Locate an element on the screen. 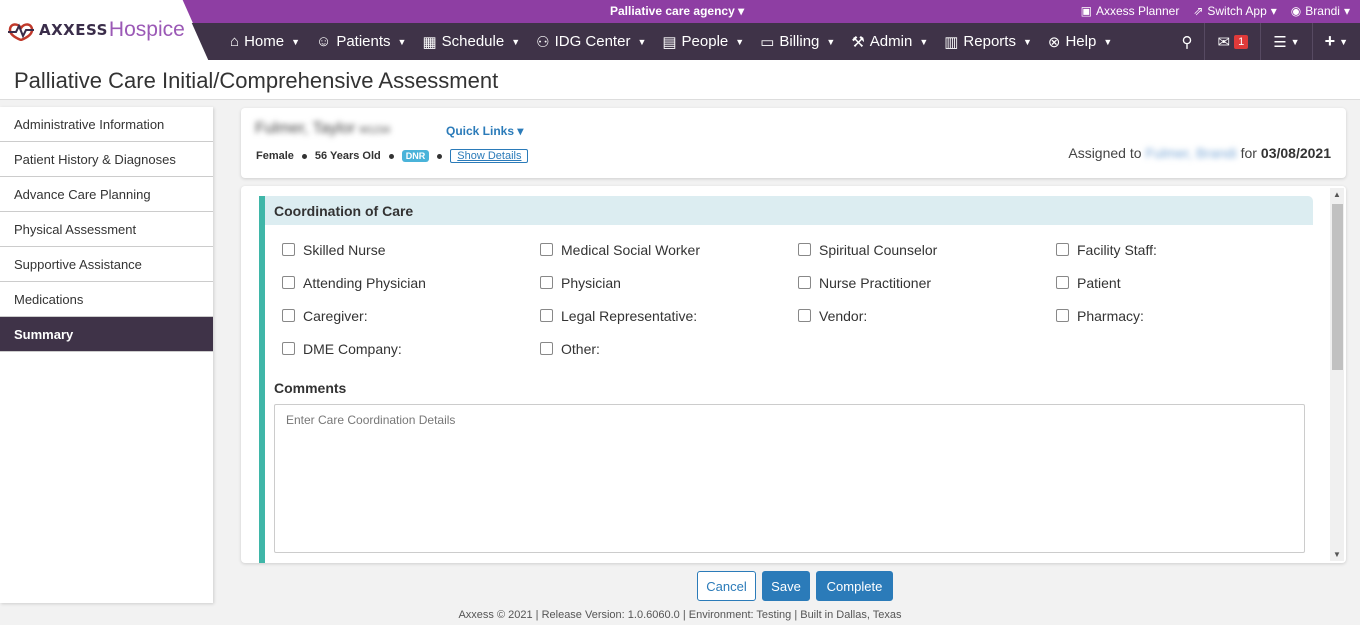  nav-home-label: Home is located at coordinates (264, 41).